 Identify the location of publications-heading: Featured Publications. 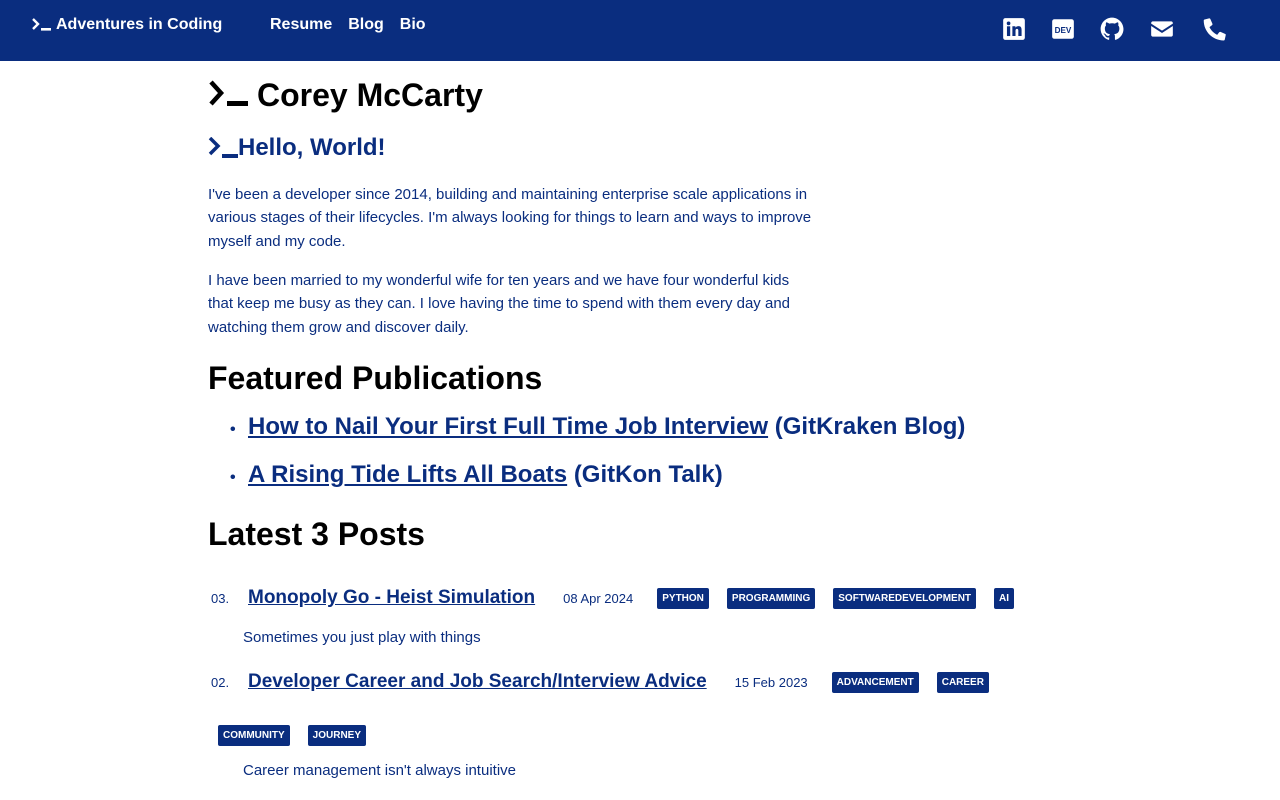
(375, 378).